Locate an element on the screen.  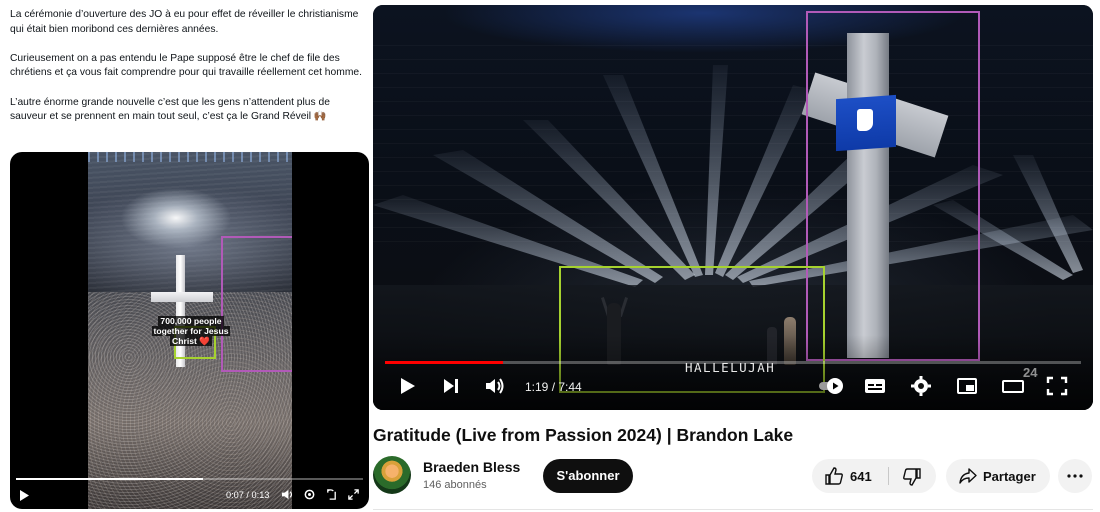
youtube-progress-fill is located at coordinates (444, 362).